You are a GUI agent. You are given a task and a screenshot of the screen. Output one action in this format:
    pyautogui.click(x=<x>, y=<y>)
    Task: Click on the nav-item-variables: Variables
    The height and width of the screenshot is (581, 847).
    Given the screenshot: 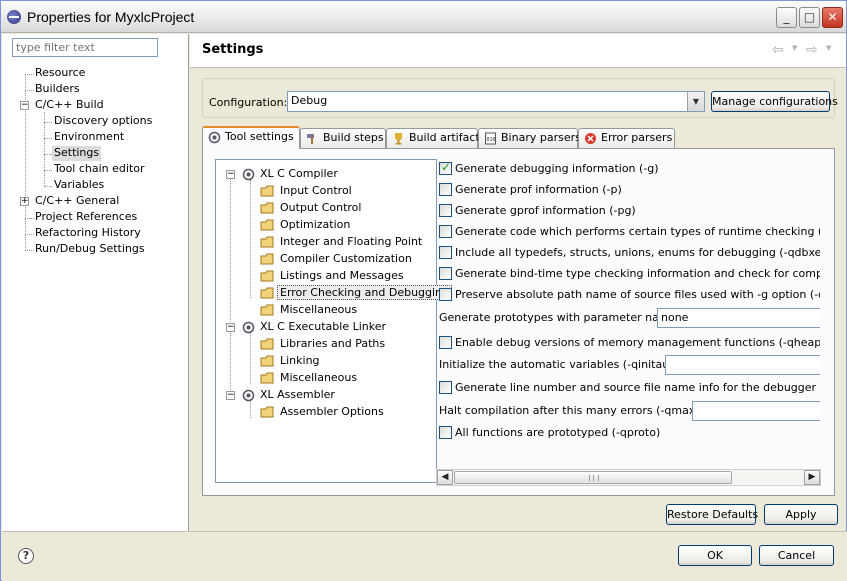 What is the action you would take?
    pyautogui.click(x=79, y=185)
    